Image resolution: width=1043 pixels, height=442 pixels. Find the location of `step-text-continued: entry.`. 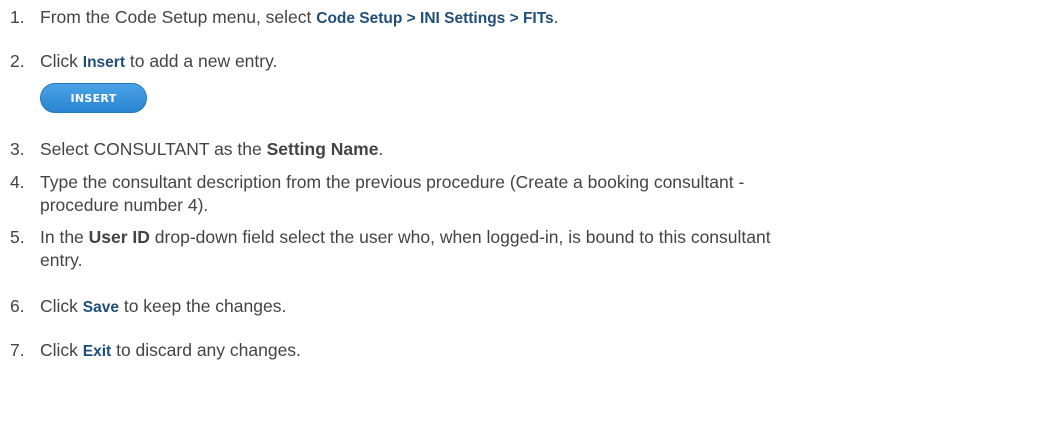

step-text-continued: entry. is located at coordinates (61, 260).